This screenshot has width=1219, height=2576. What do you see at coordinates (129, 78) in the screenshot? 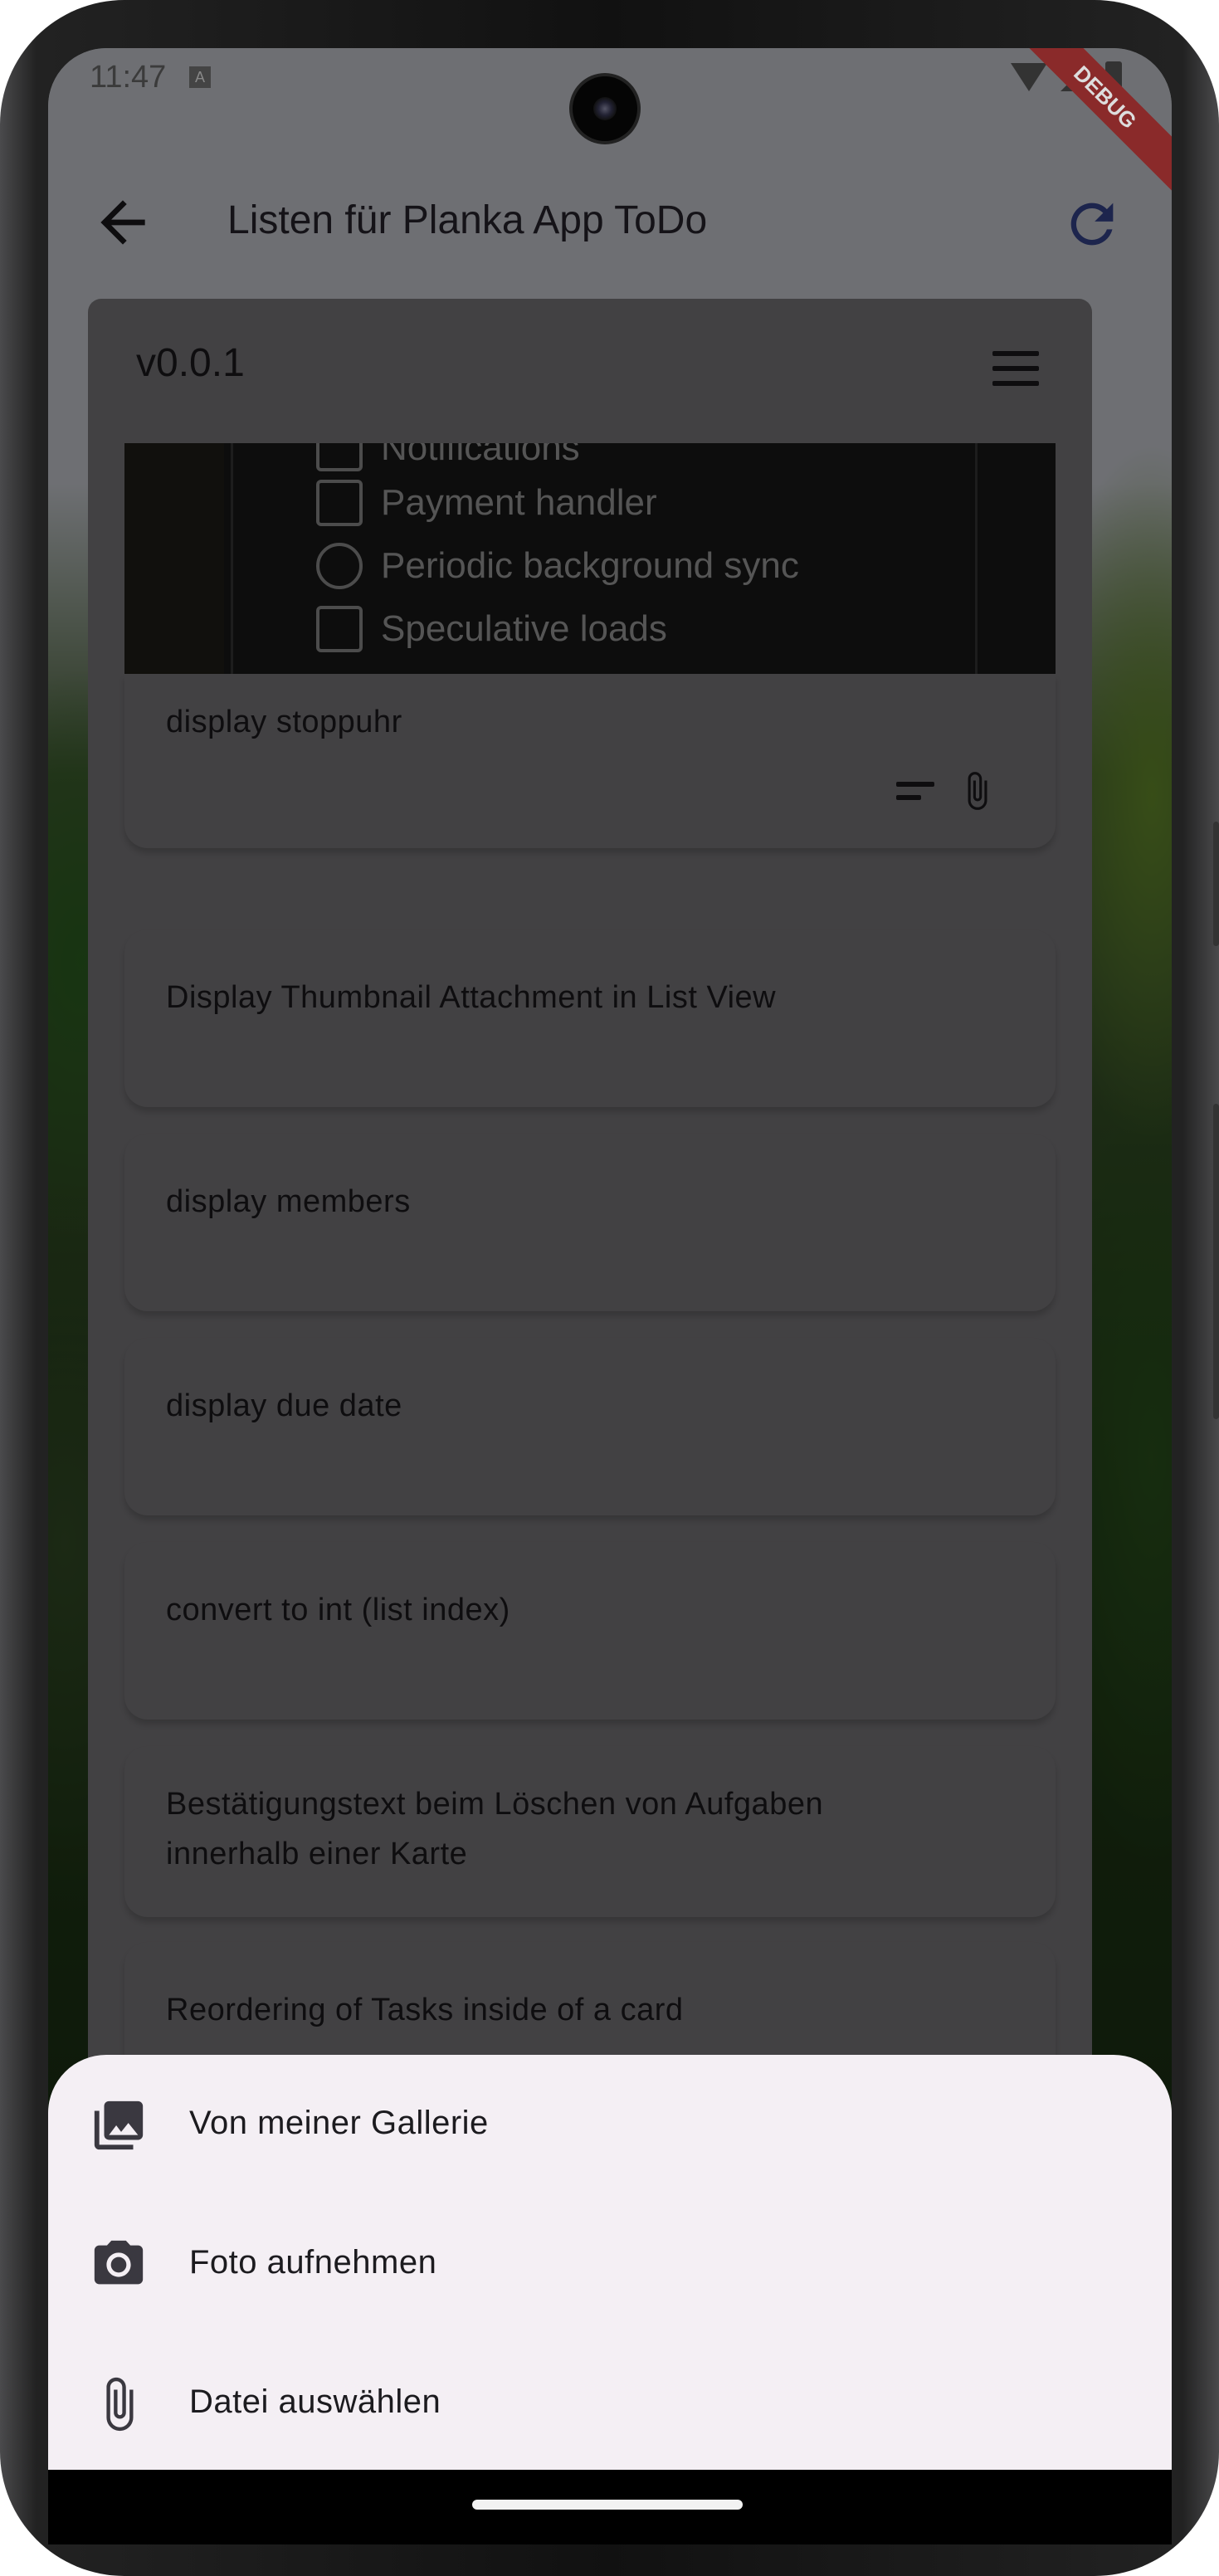
I see `status-time: 11:47` at bounding box center [129, 78].